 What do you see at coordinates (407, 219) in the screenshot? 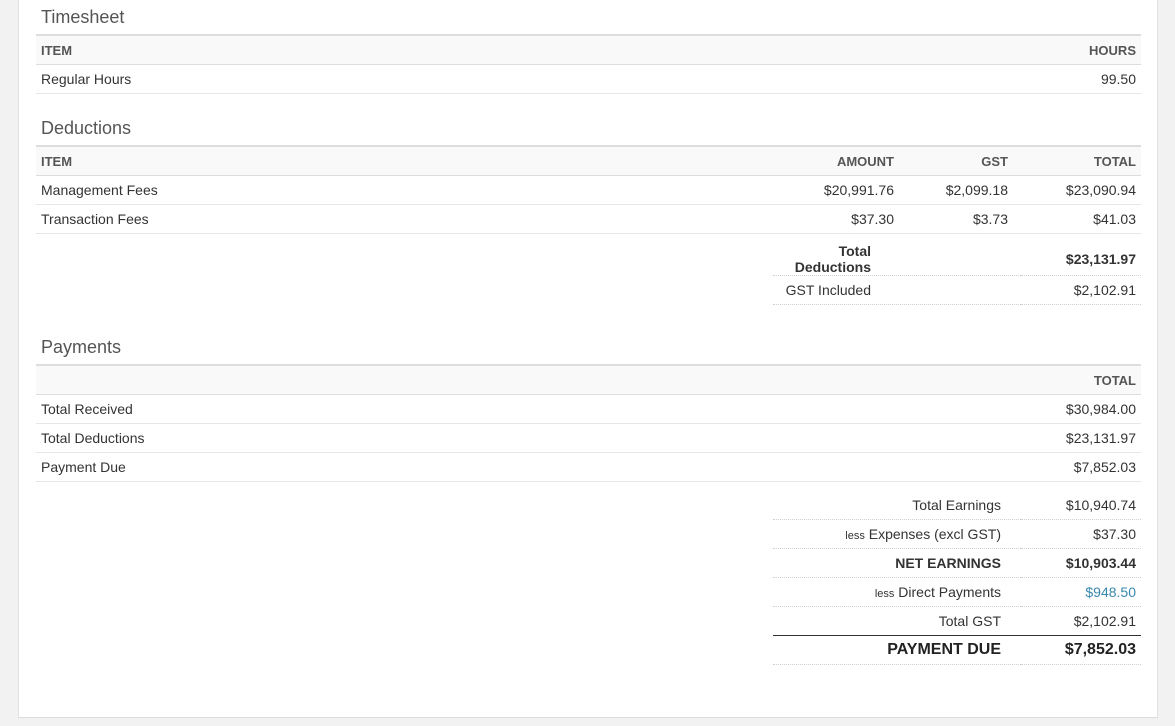
I see `row-item: Transaction Fees` at bounding box center [407, 219].